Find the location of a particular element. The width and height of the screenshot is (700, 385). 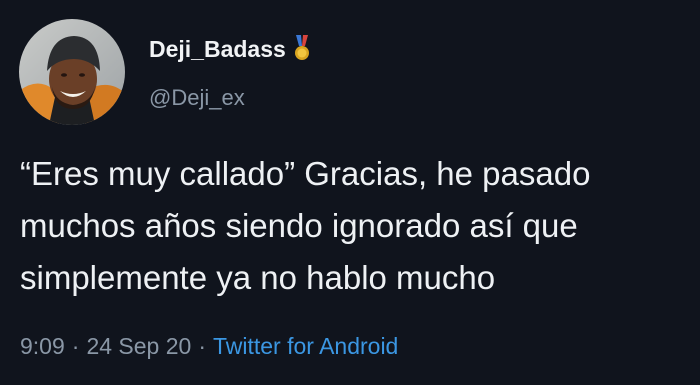

avatar is located at coordinates (72, 72).